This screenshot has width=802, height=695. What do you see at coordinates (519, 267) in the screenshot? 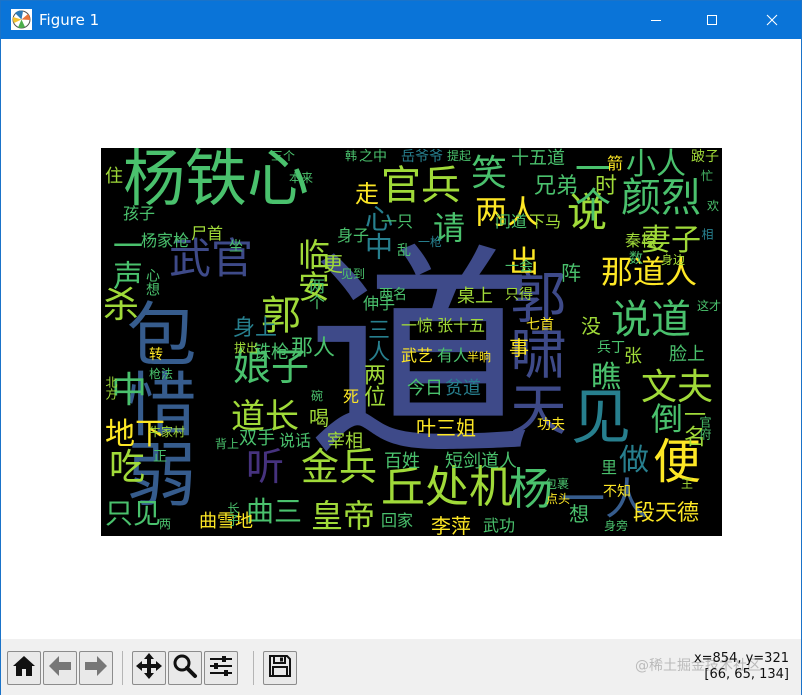
I see `wordcloud-word: 一会` at bounding box center [519, 267].